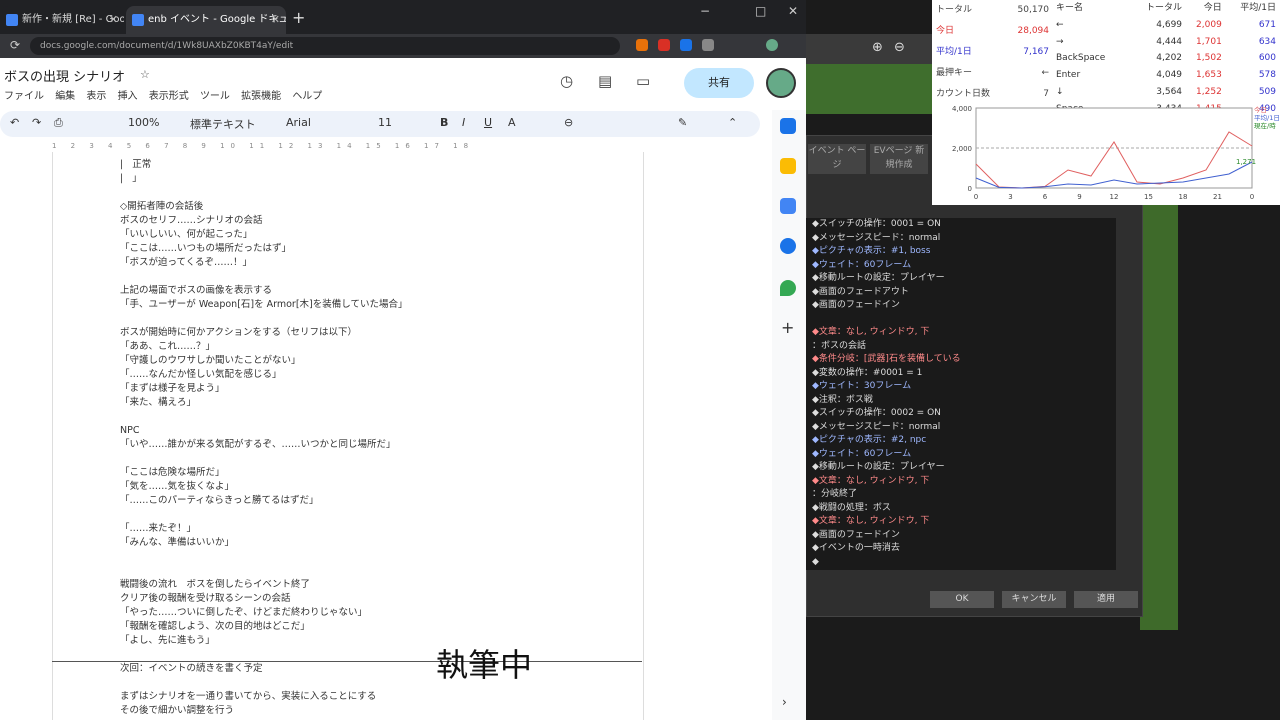 The width and height of the screenshot is (1280, 720). What do you see at coordinates (964, 495) in the screenshot?
I see `event-command: ：分岐終了` at bounding box center [964, 495].